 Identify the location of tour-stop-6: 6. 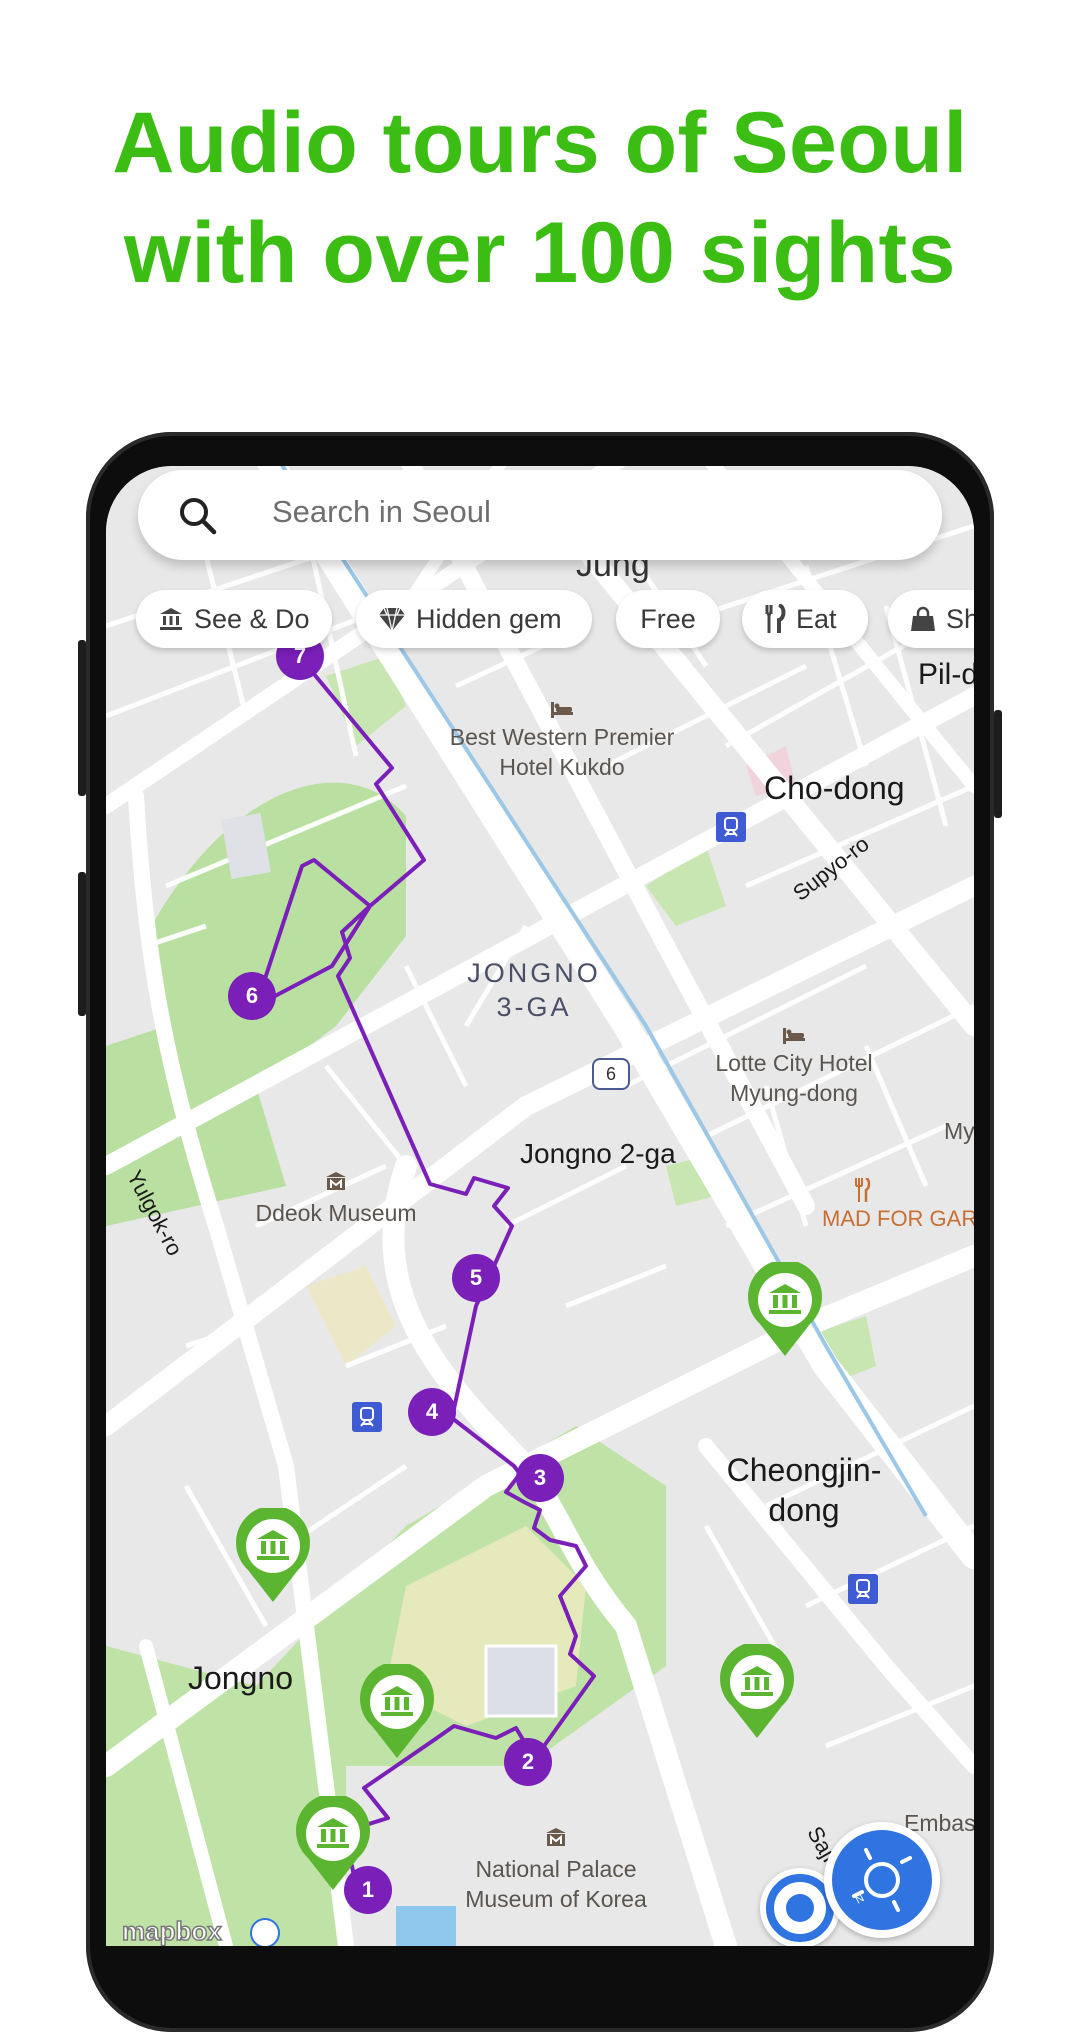
(252, 996).